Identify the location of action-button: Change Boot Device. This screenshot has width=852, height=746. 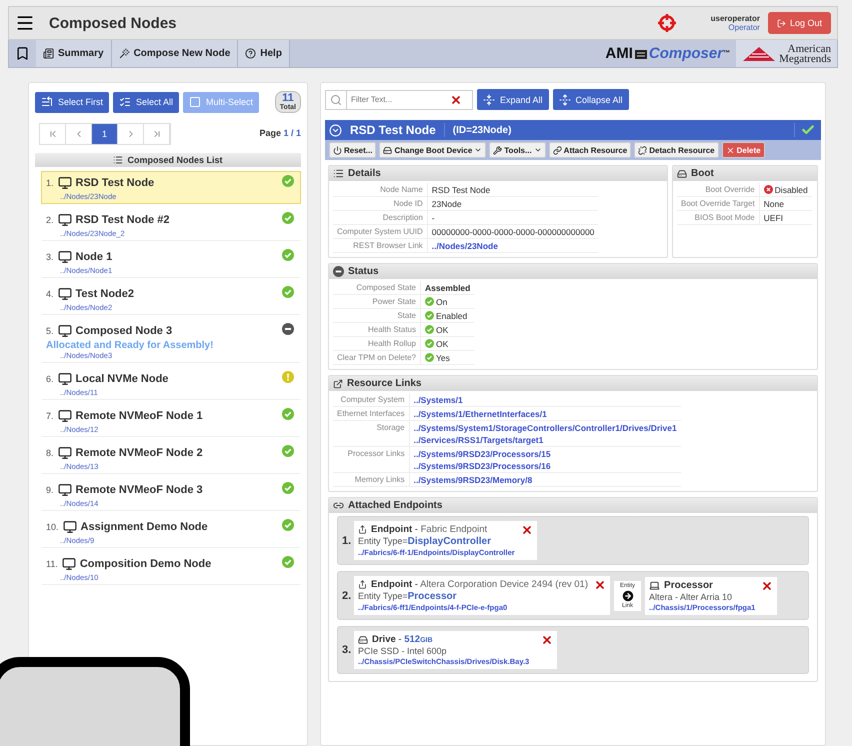
(432, 150).